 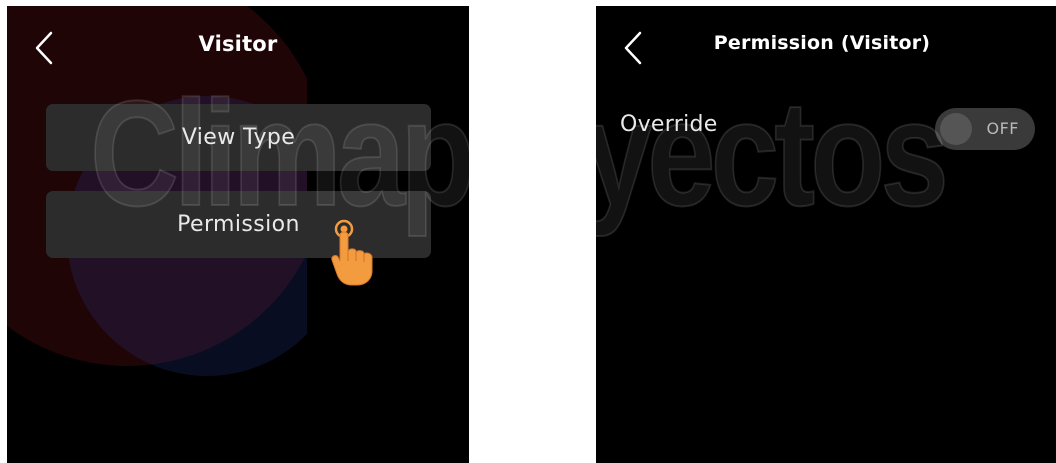 I want to click on toggle-state: OFF, so click(x=1002, y=128).